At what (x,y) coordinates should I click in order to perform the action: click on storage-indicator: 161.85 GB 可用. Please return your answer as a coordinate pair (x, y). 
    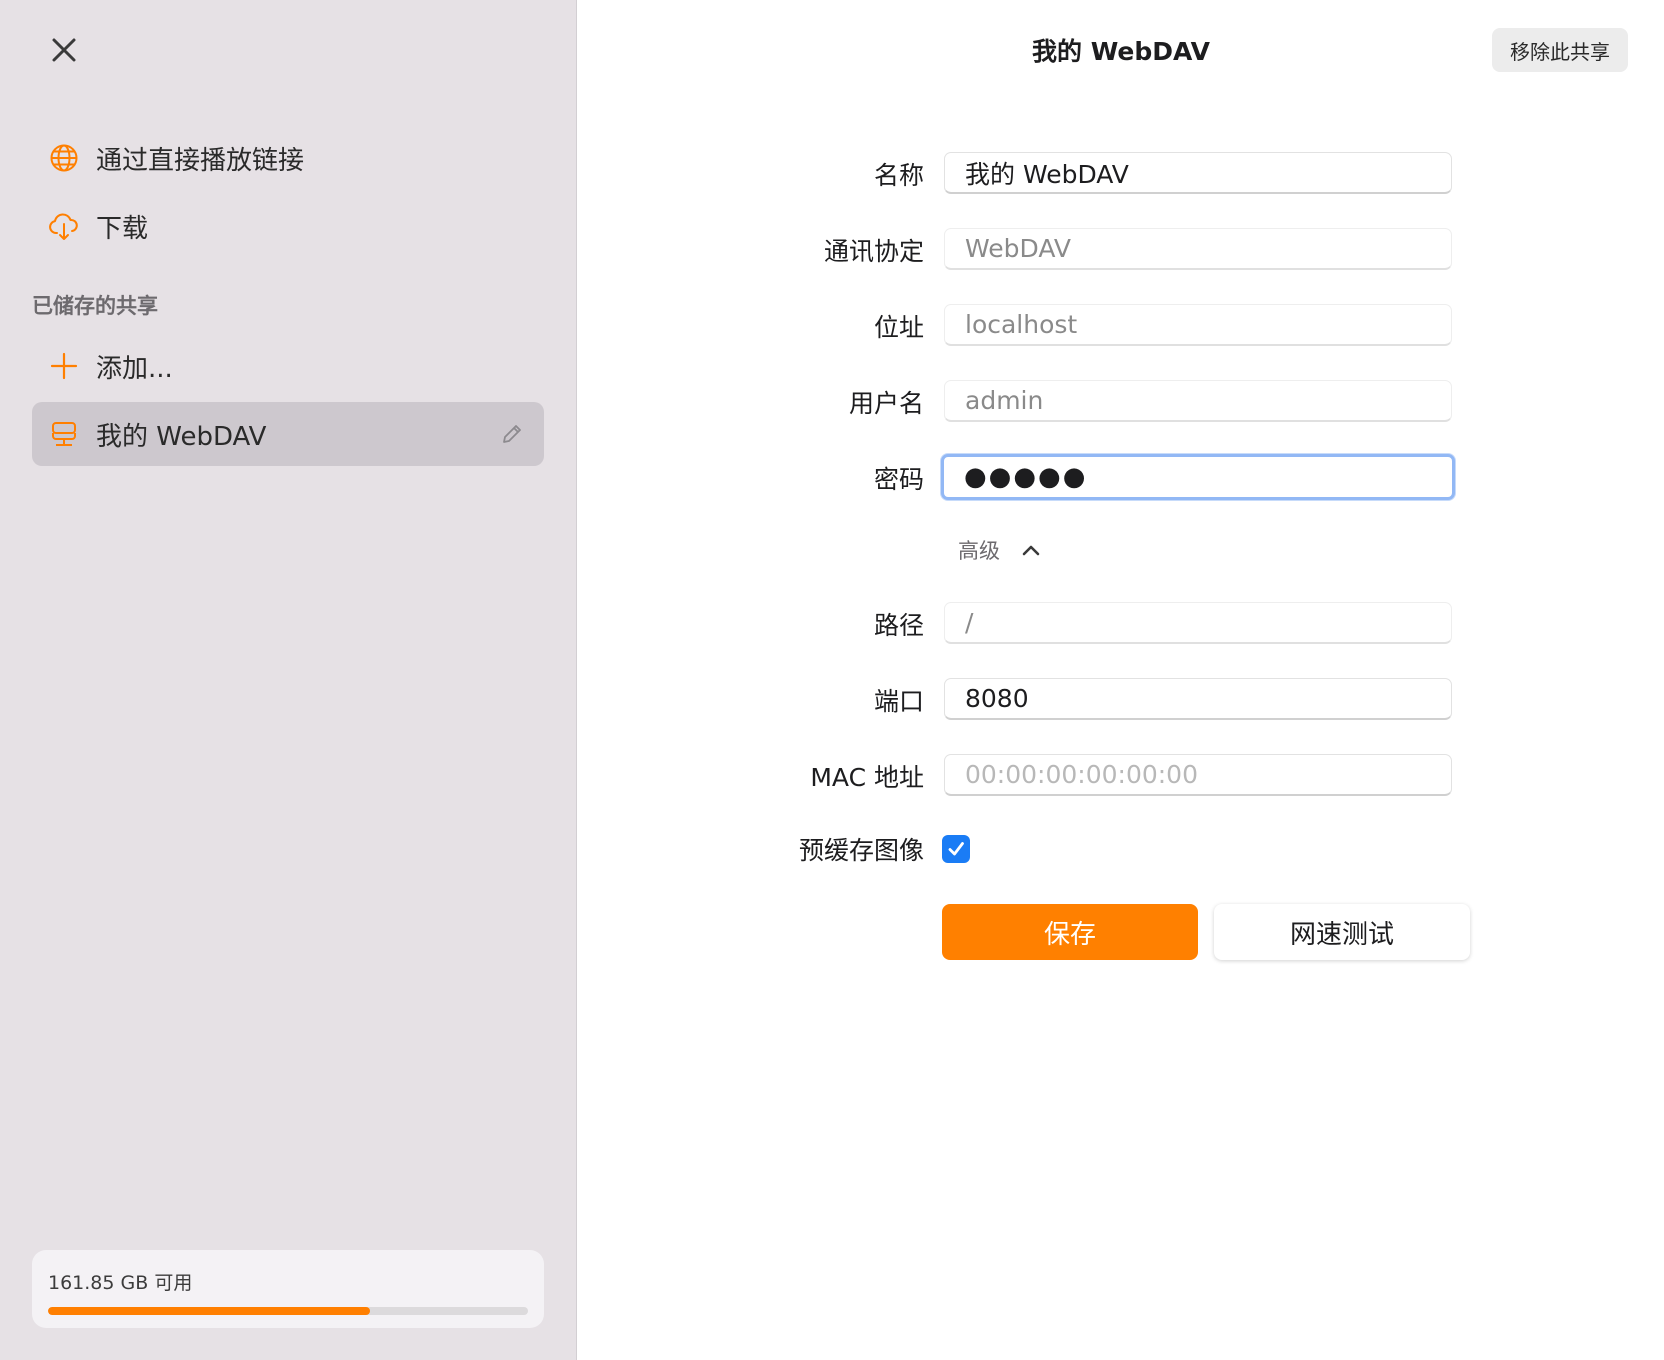
    Looking at the image, I should click on (288, 1289).